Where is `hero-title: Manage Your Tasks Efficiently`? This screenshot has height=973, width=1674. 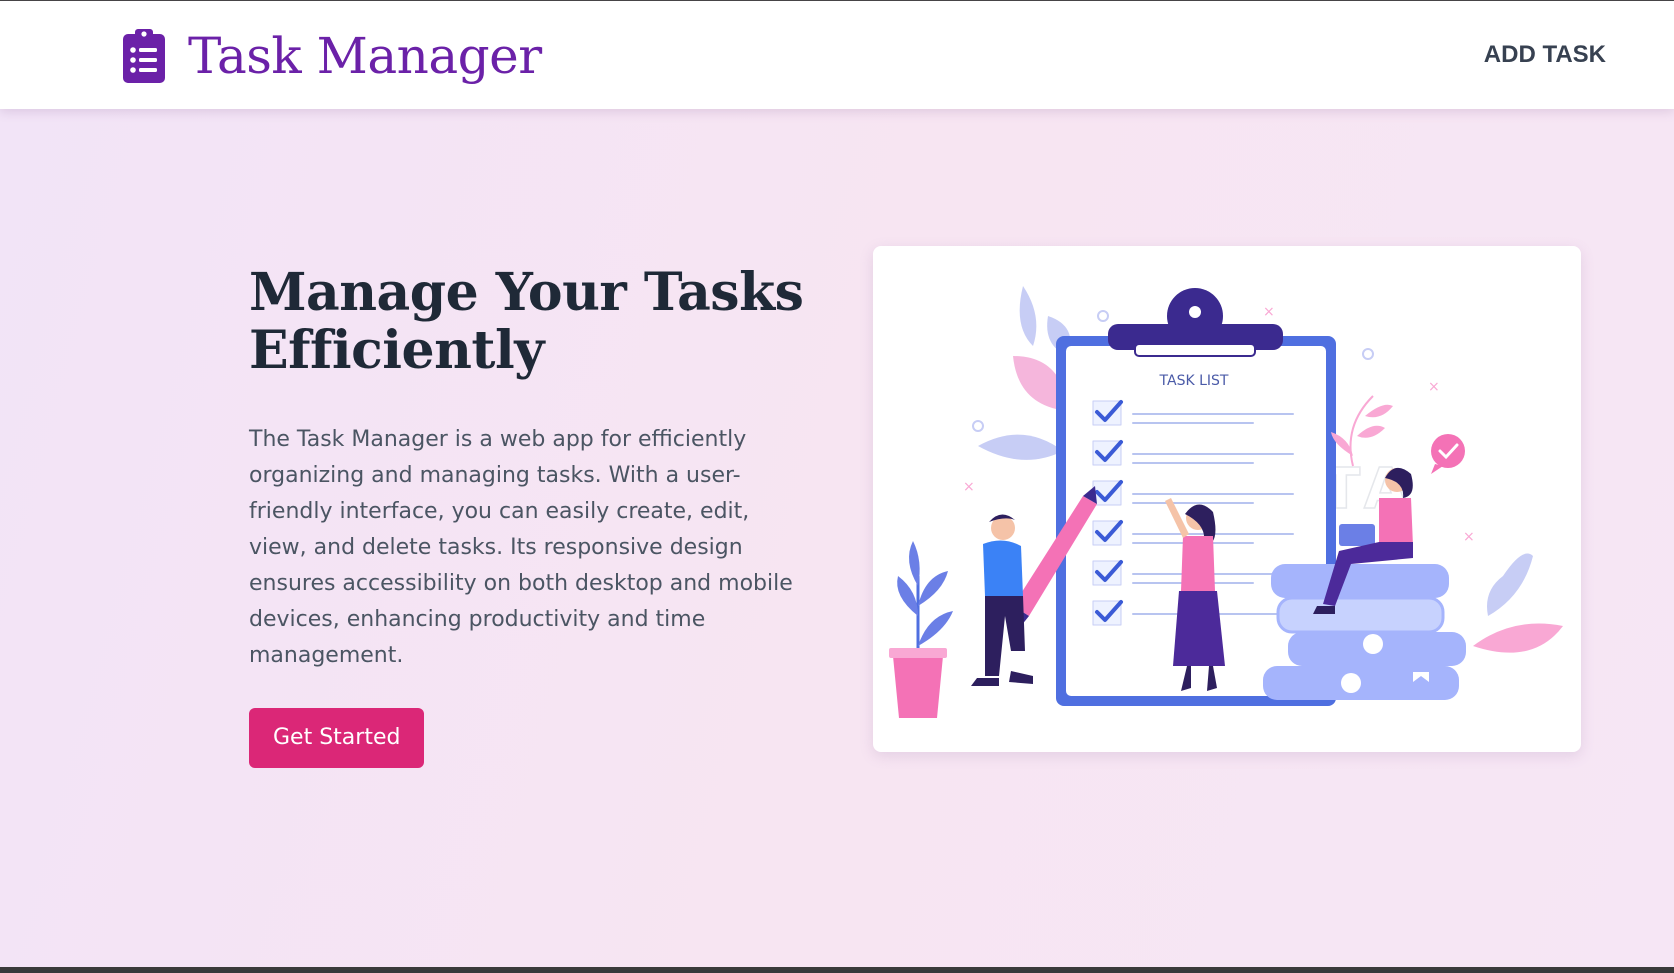 hero-title: Manage Your Tasks Efficiently is located at coordinates (526, 321).